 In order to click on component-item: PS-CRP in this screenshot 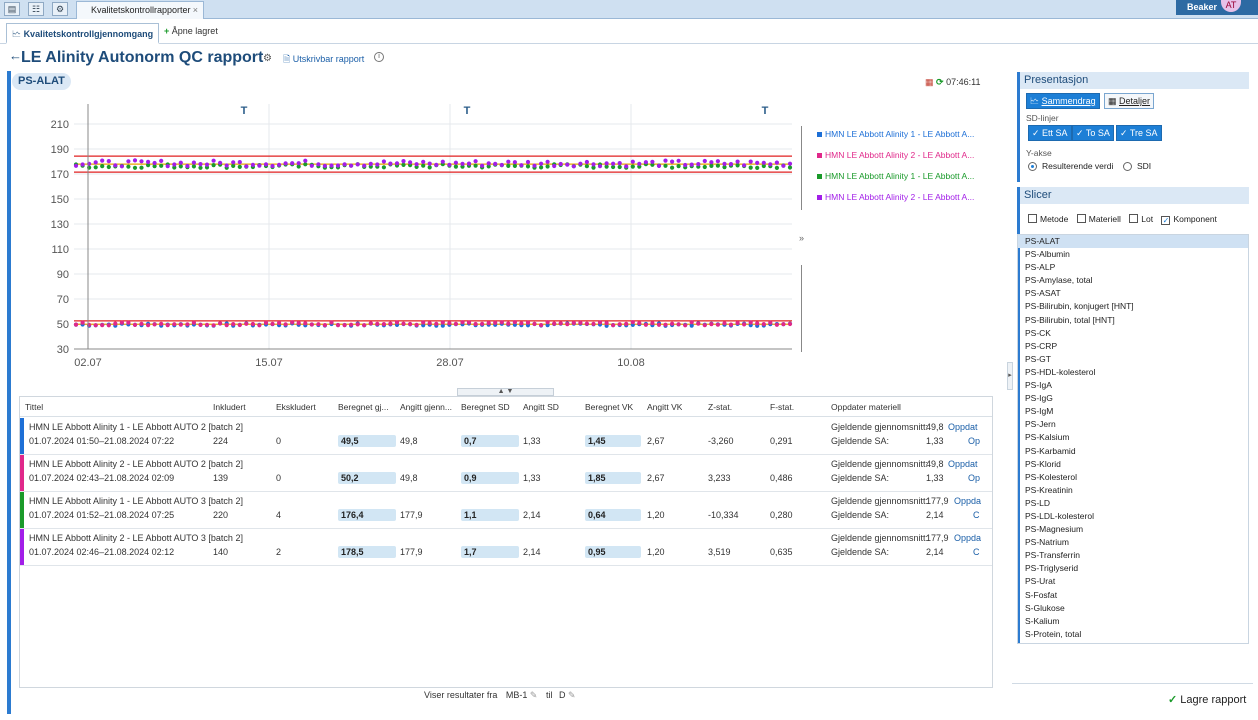, I will do `click(1133, 346)`.